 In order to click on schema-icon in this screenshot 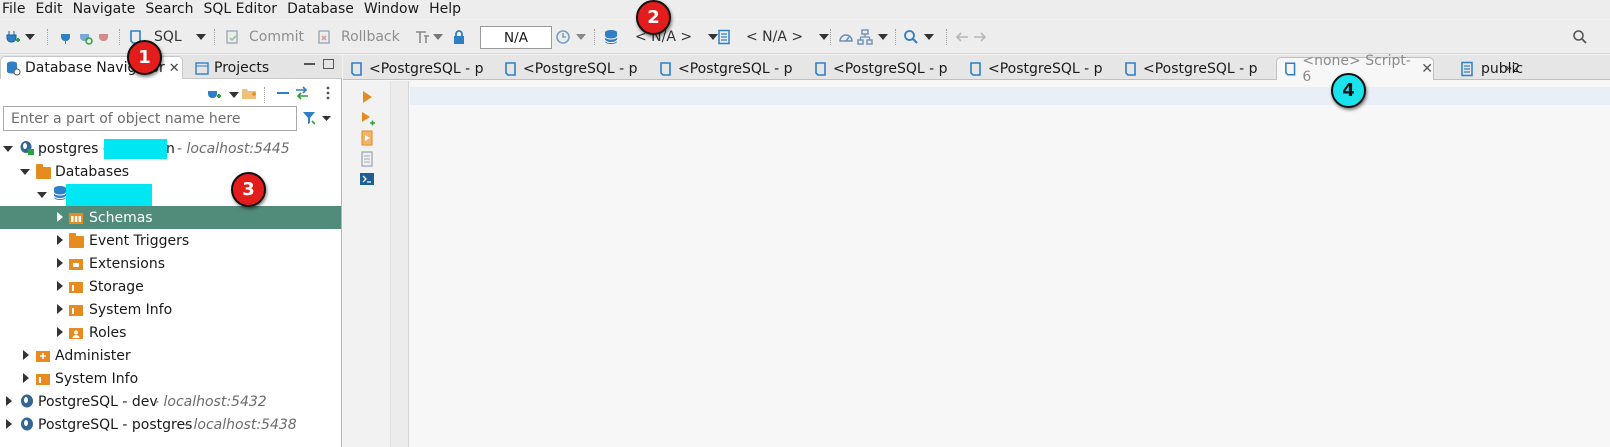, I will do `click(1467, 68)`.